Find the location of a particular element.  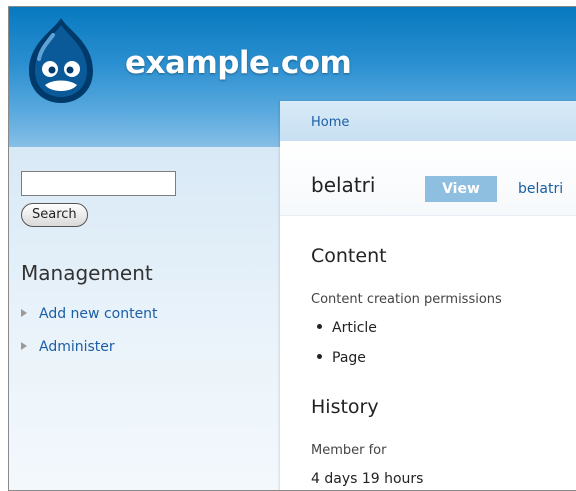

tab-view: View is located at coordinates (461, 189).